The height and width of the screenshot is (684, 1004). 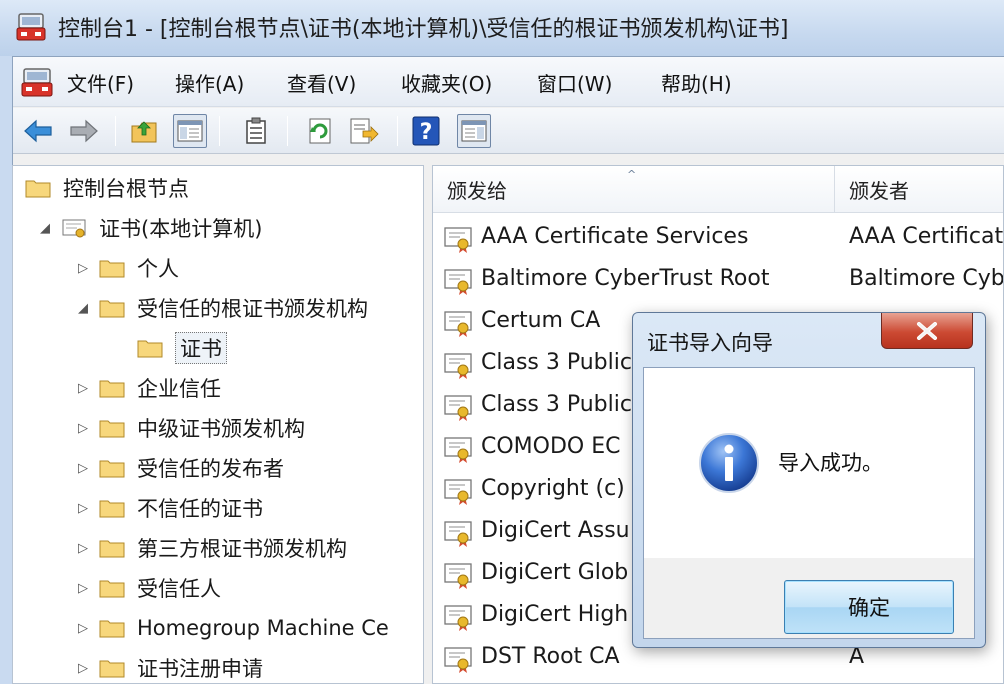 I want to click on tree-item-label: 证书, so click(x=201, y=348).